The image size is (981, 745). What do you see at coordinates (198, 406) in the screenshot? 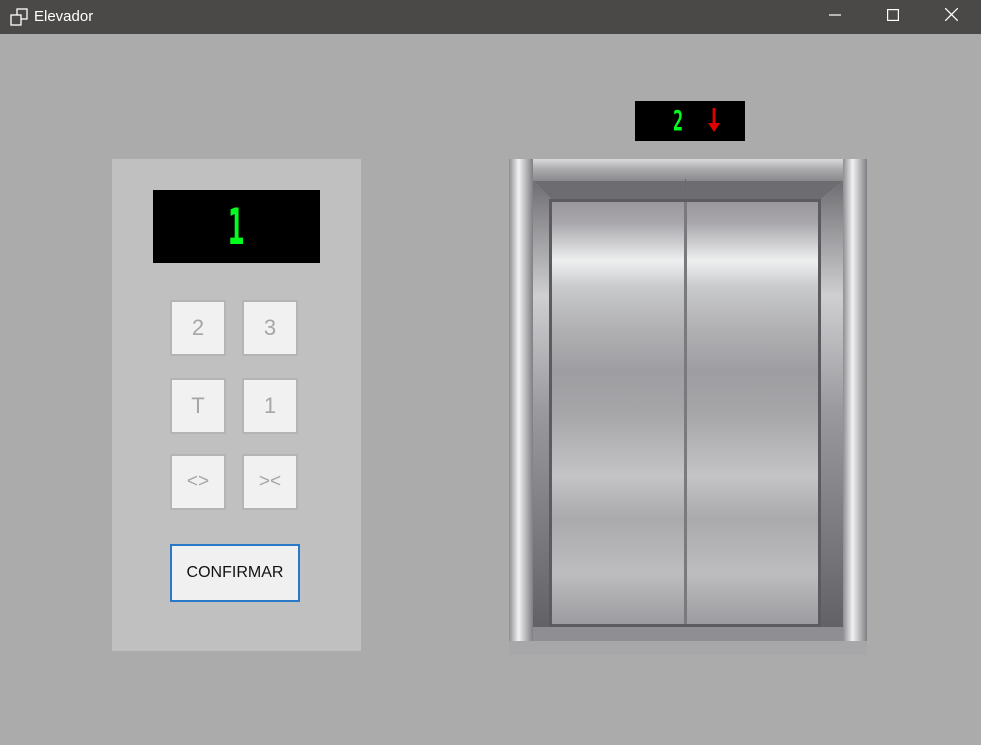
I see `floor-t-button: T` at bounding box center [198, 406].